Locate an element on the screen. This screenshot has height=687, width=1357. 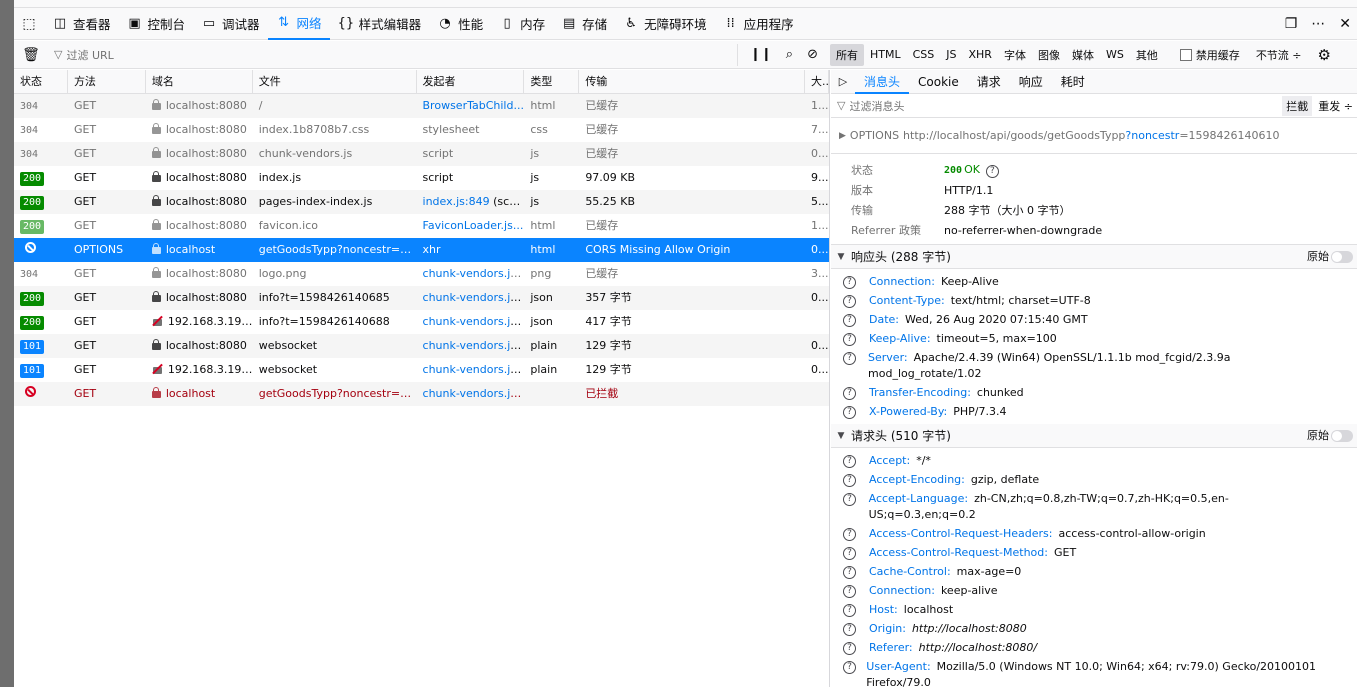
column-header: 文件 is located at coordinates (335, 82).